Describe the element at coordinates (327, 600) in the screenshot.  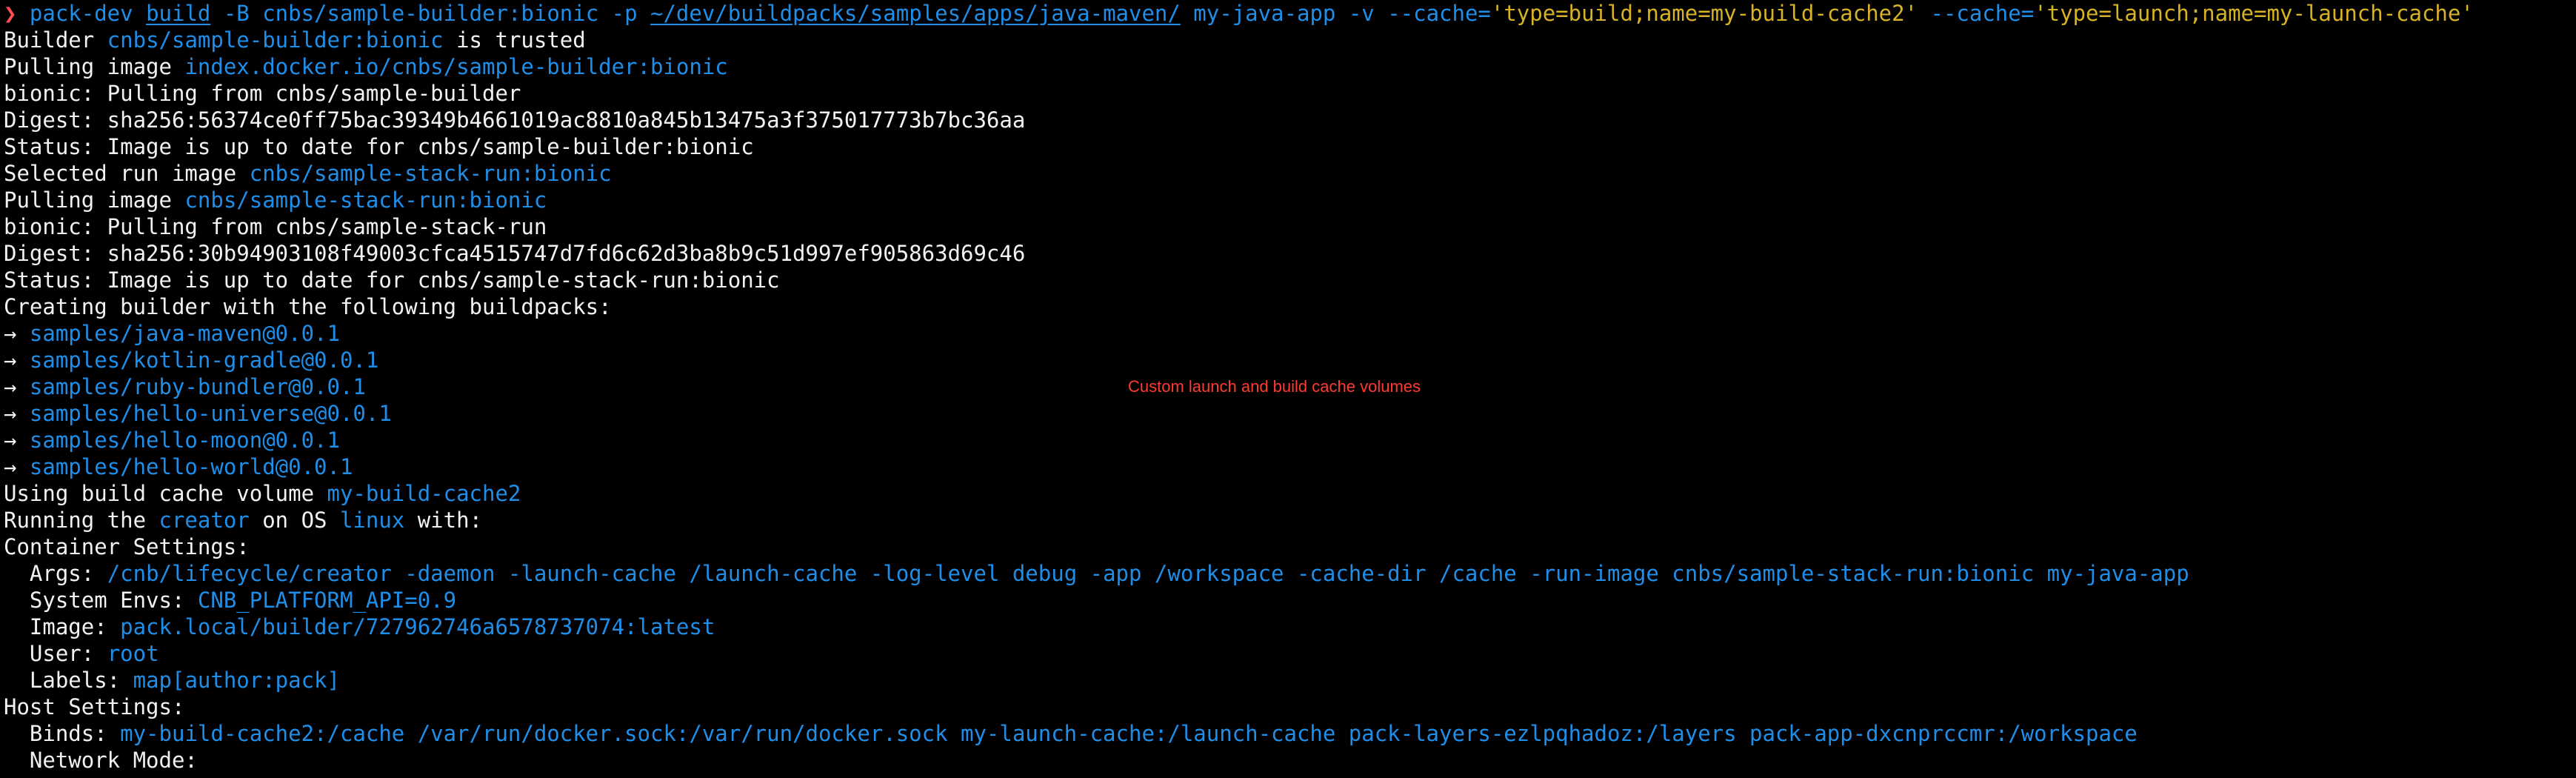
I see `terminal-text-segment: CNB_PLATFORM_API=0.9` at that location.